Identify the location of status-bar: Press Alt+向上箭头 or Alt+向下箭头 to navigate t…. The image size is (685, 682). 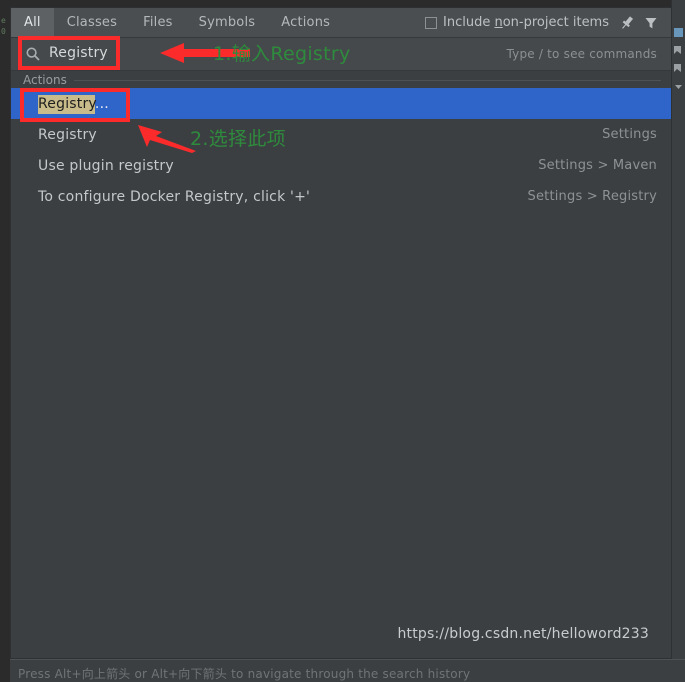
(347, 670).